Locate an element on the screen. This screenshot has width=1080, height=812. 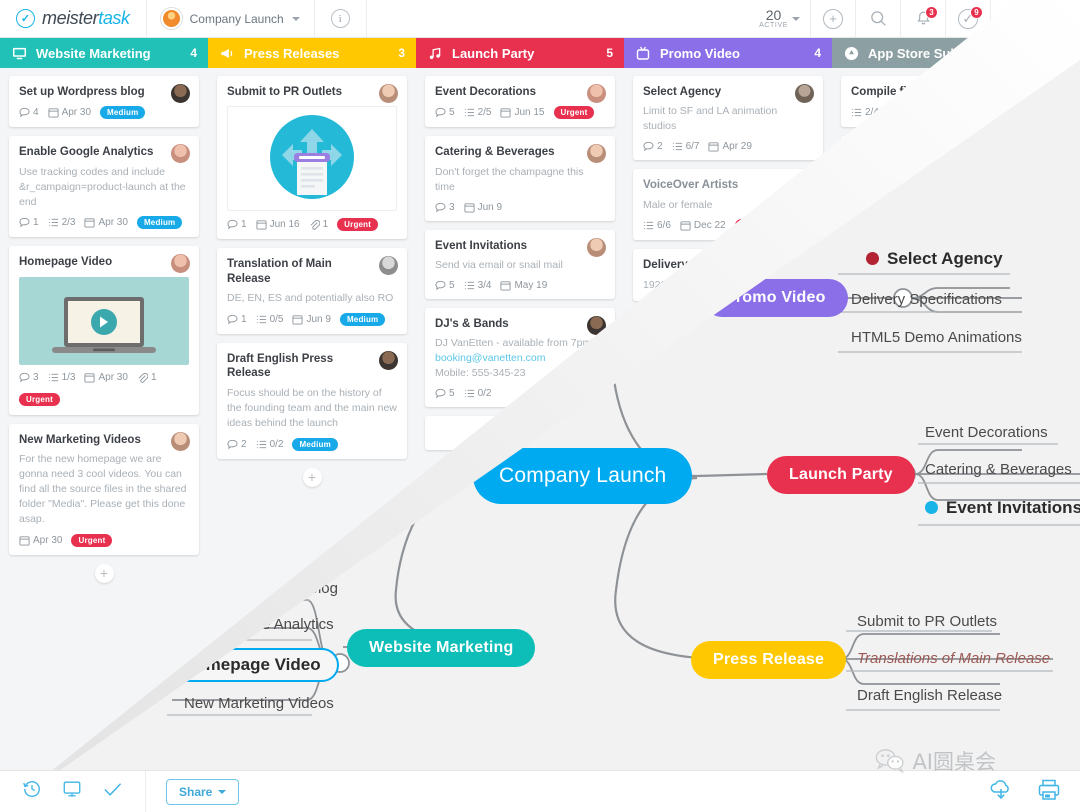
app-logo: ✓ meistertask is located at coordinates (73, 18).